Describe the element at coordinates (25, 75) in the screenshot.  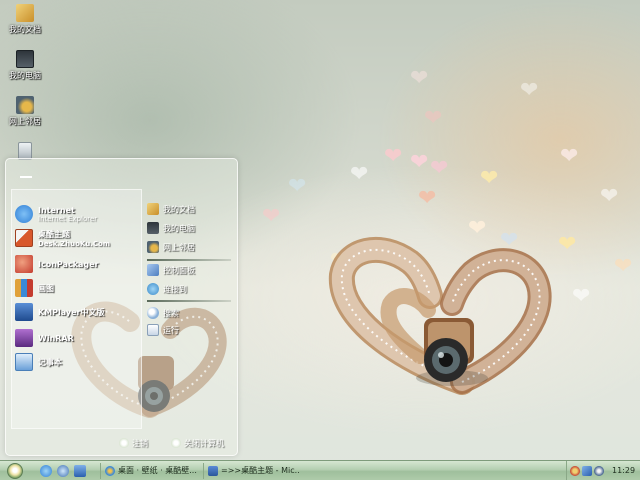
I see `desktop-icon-label: 我的电脑` at that location.